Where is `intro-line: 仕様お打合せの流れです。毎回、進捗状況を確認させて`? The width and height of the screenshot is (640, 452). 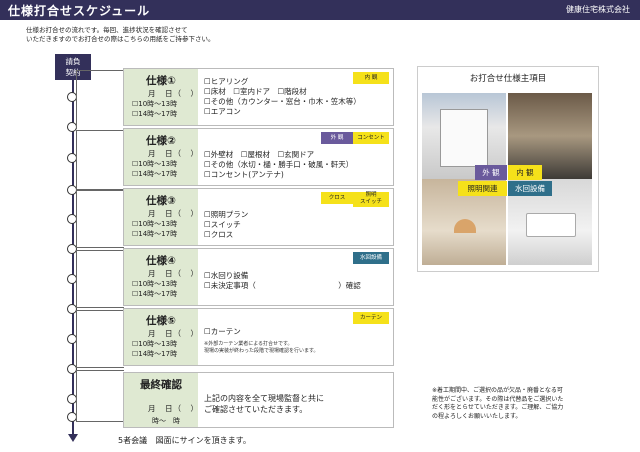 intro-line: 仕様お打合せの流れです。毎回、進捗状況を確認させて is located at coordinates (107, 30).